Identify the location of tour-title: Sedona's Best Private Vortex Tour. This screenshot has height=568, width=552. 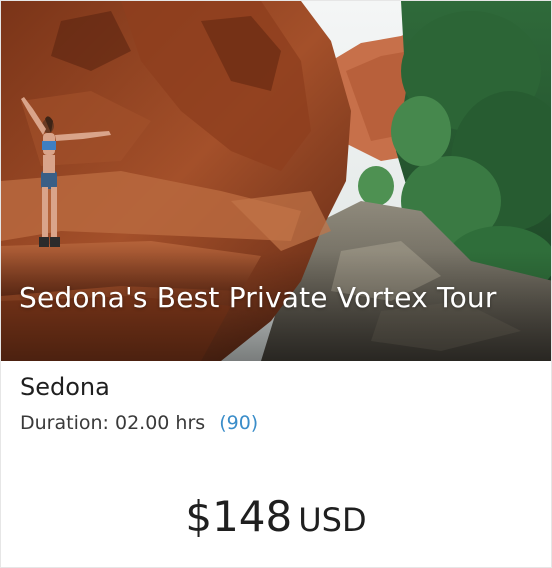
(266, 298).